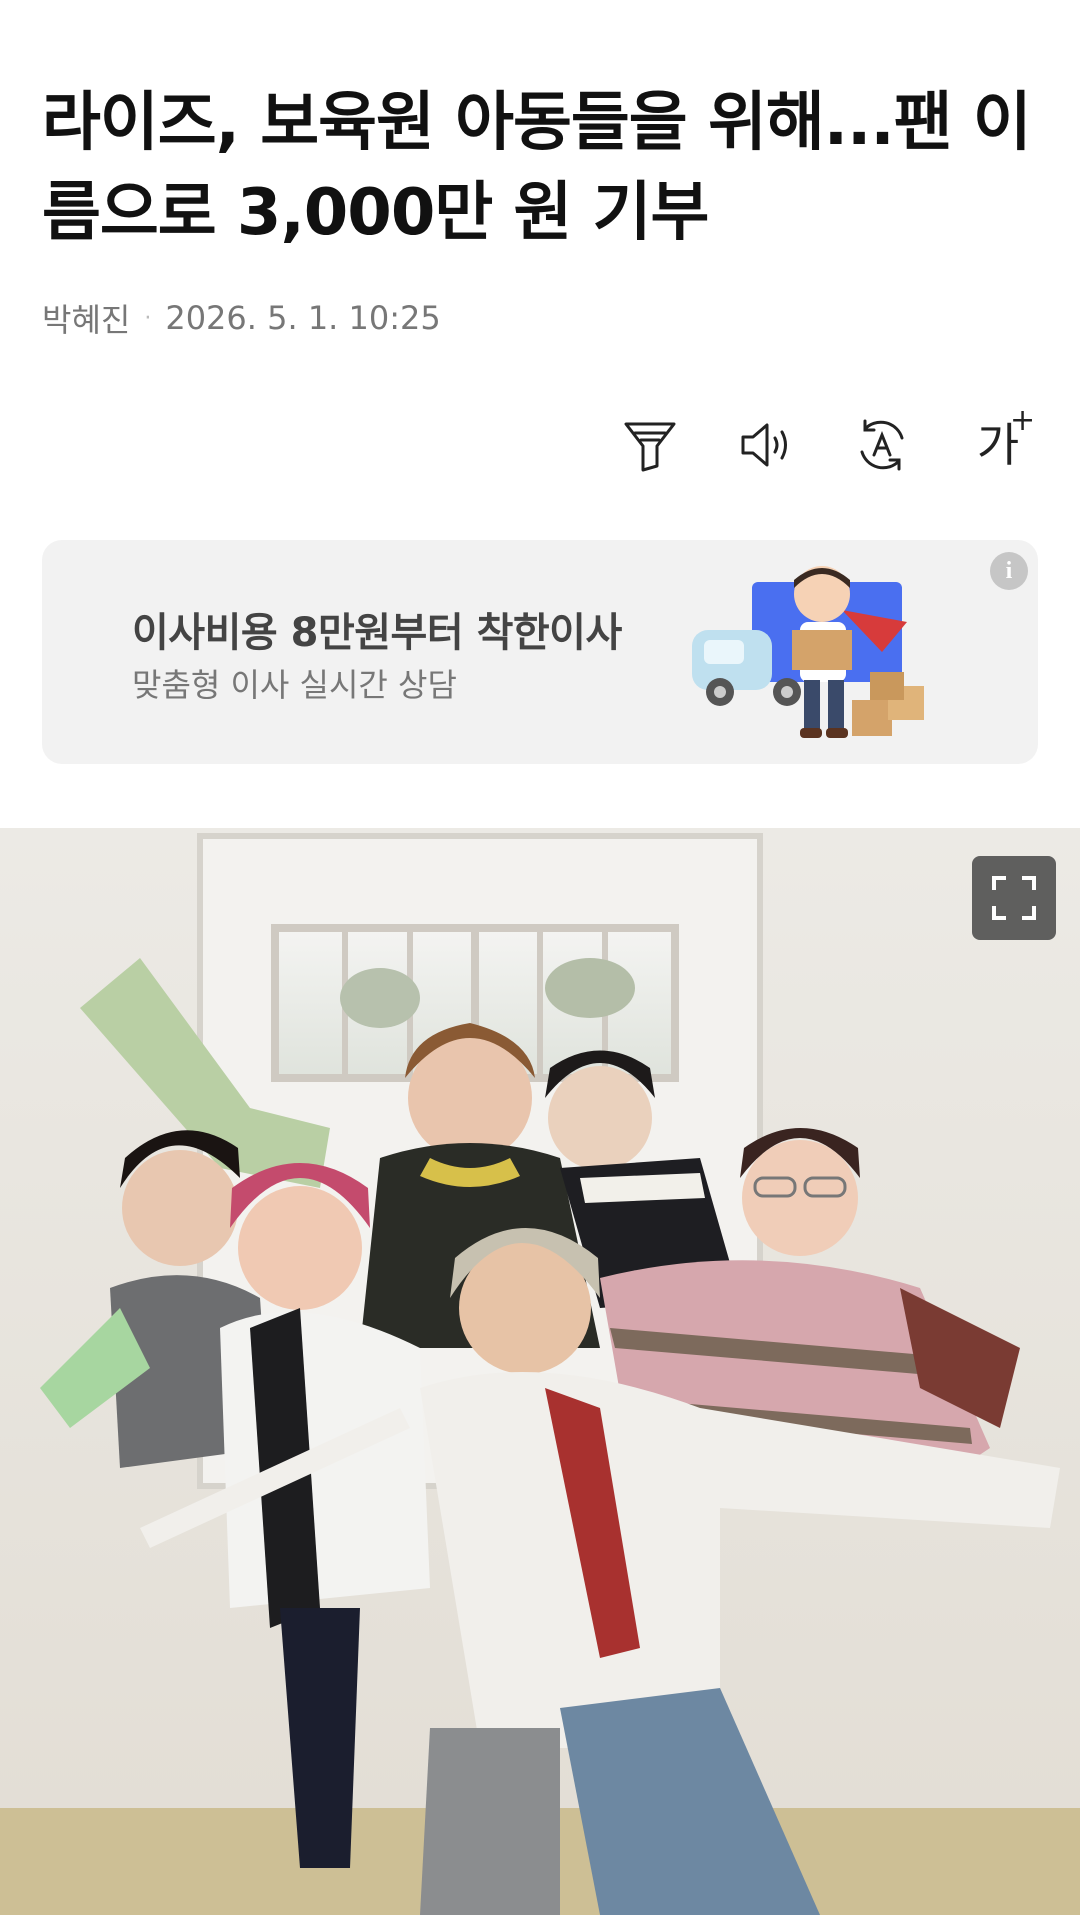 This screenshot has width=1080, height=1915. Describe the element at coordinates (303, 318) in the screenshot. I see `publish-datetime: 2026. 5. 1. 10:25` at that location.